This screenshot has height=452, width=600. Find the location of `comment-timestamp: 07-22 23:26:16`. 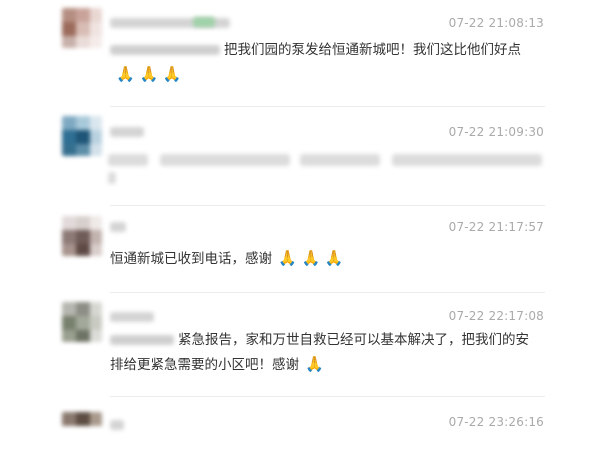

comment-timestamp: 07-22 23:26:16 is located at coordinates (496, 422).